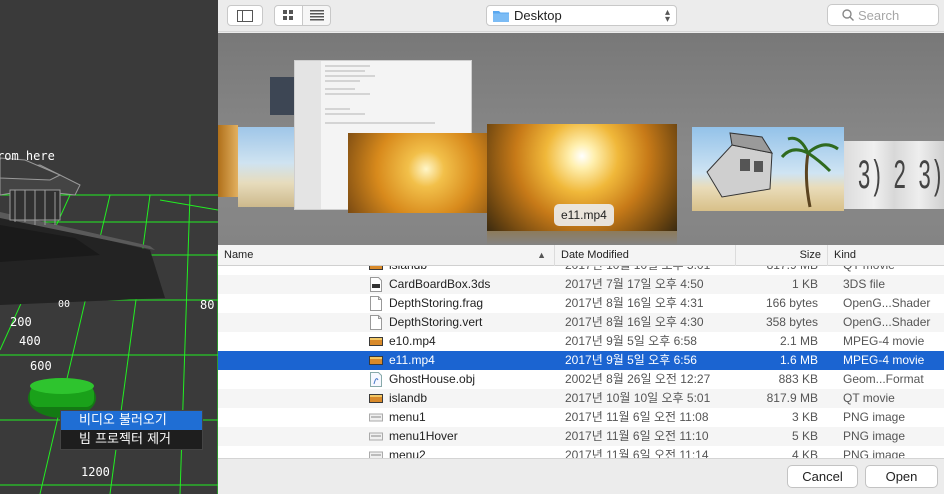 The image size is (944, 494). I want to click on open-button: Open, so click(901, 476).